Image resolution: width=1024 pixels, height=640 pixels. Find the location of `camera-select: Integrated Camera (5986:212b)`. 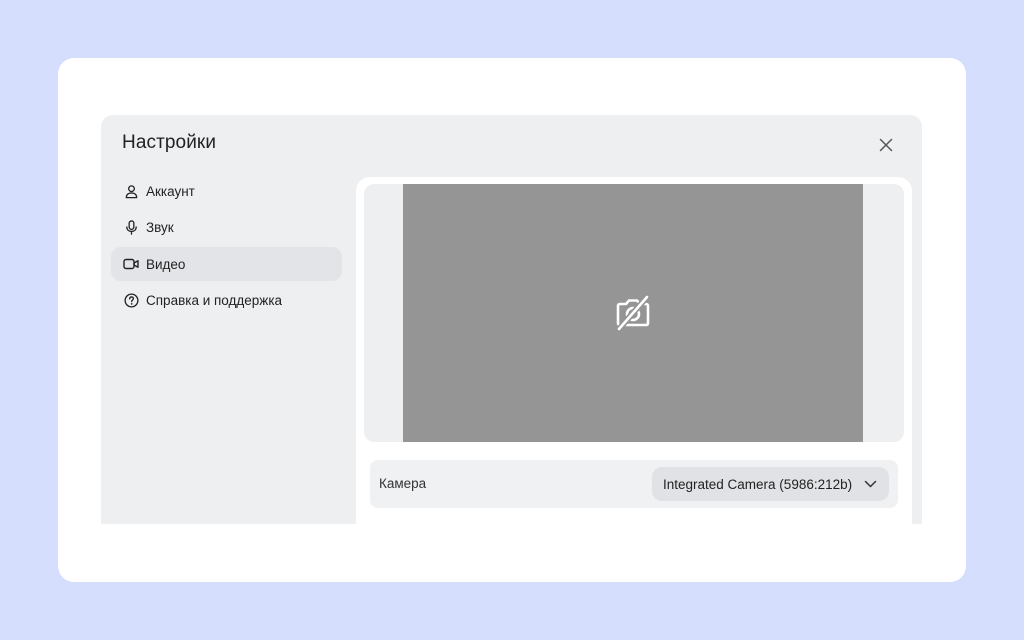

camera-select: Integrated Camera (5986:212b) is located at coordinates (770, 484).